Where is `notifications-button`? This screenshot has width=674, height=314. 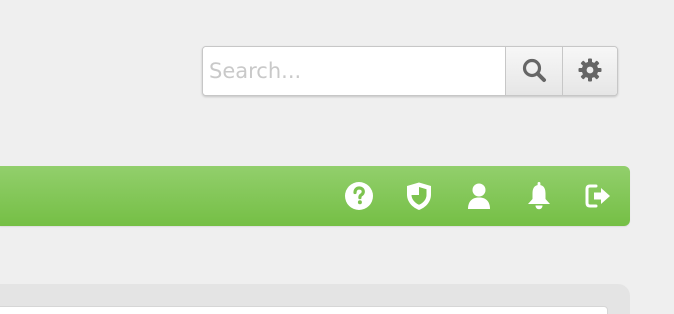 notifications-button is located at coordinates (539, 196).